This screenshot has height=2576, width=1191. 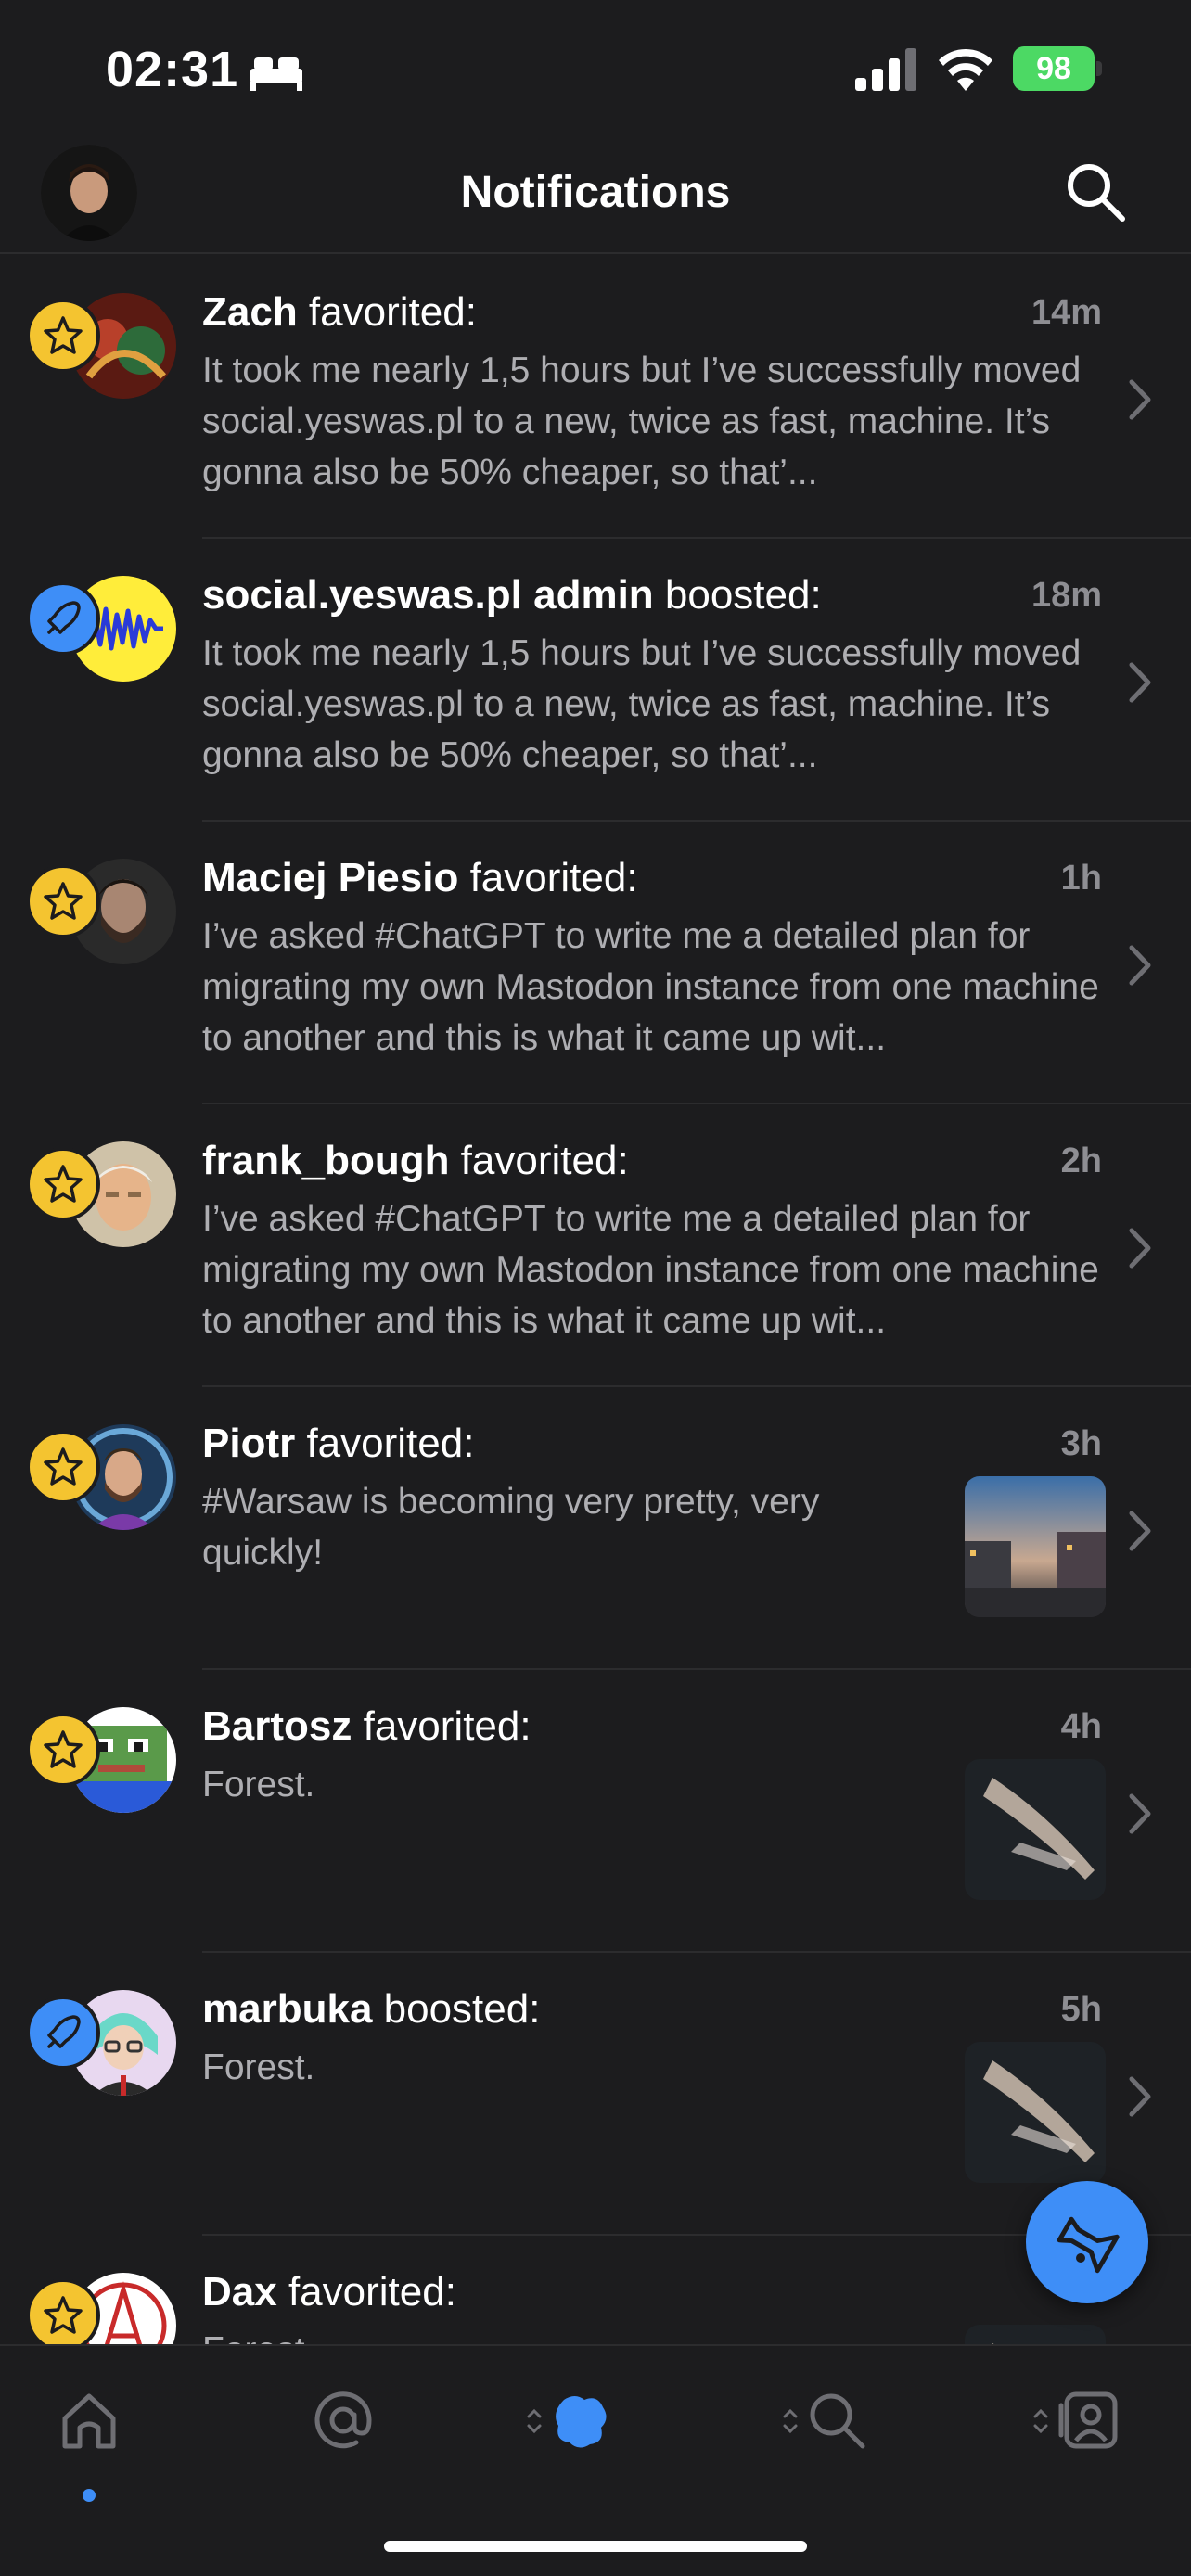 I want to click on notification-time: 3h, so click(x=1081, y=1444).